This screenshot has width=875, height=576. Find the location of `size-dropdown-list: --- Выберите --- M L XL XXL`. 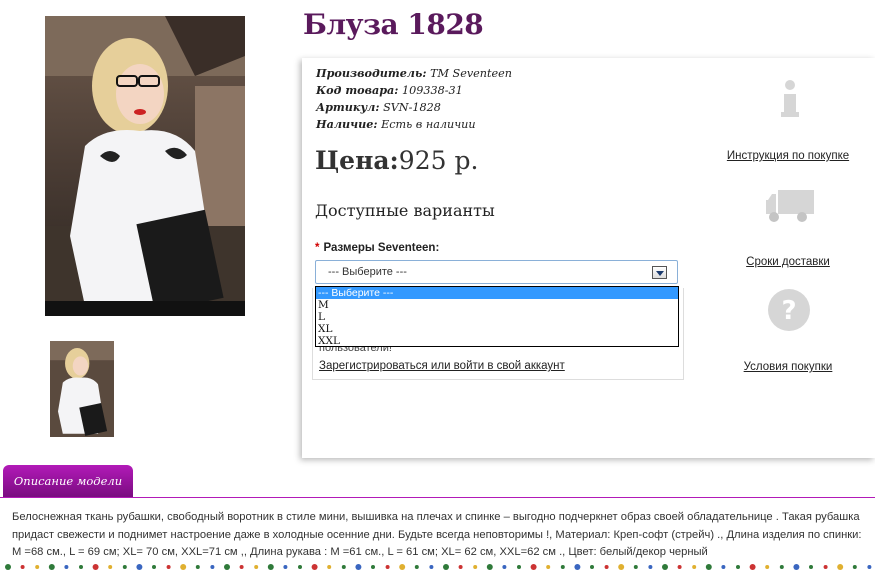

size-dropdown-list: --- Выберите --- M L XL XXL is located at coordinates (497, 316).